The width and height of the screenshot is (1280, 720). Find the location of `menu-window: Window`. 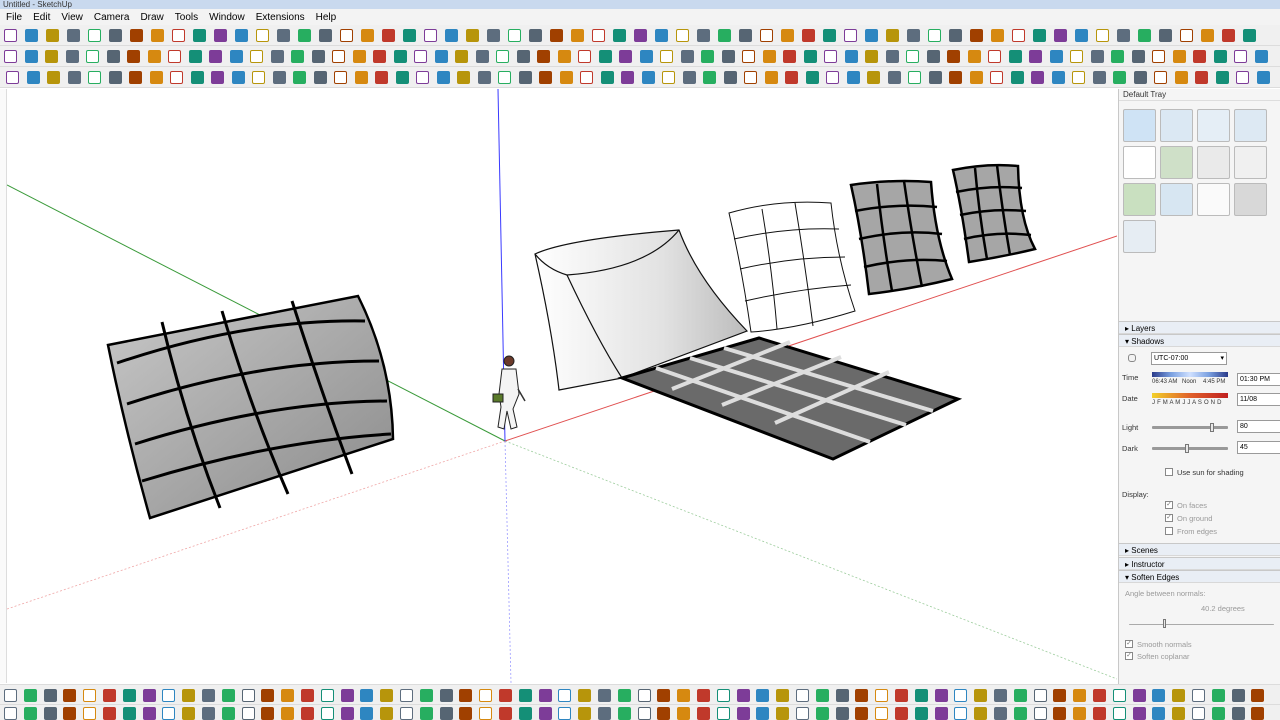

menu-window: Window is located at coordinates (227, 17).